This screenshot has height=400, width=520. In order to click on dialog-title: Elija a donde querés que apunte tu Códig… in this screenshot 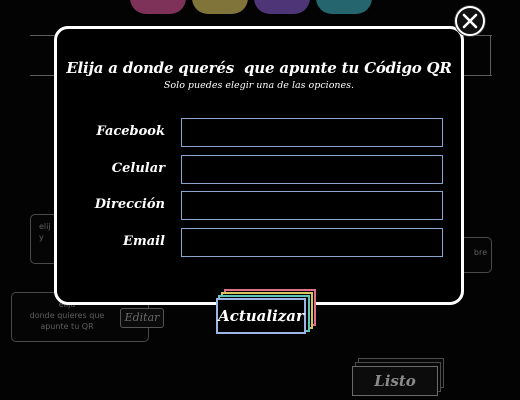, I will do `click(259, 68)`.